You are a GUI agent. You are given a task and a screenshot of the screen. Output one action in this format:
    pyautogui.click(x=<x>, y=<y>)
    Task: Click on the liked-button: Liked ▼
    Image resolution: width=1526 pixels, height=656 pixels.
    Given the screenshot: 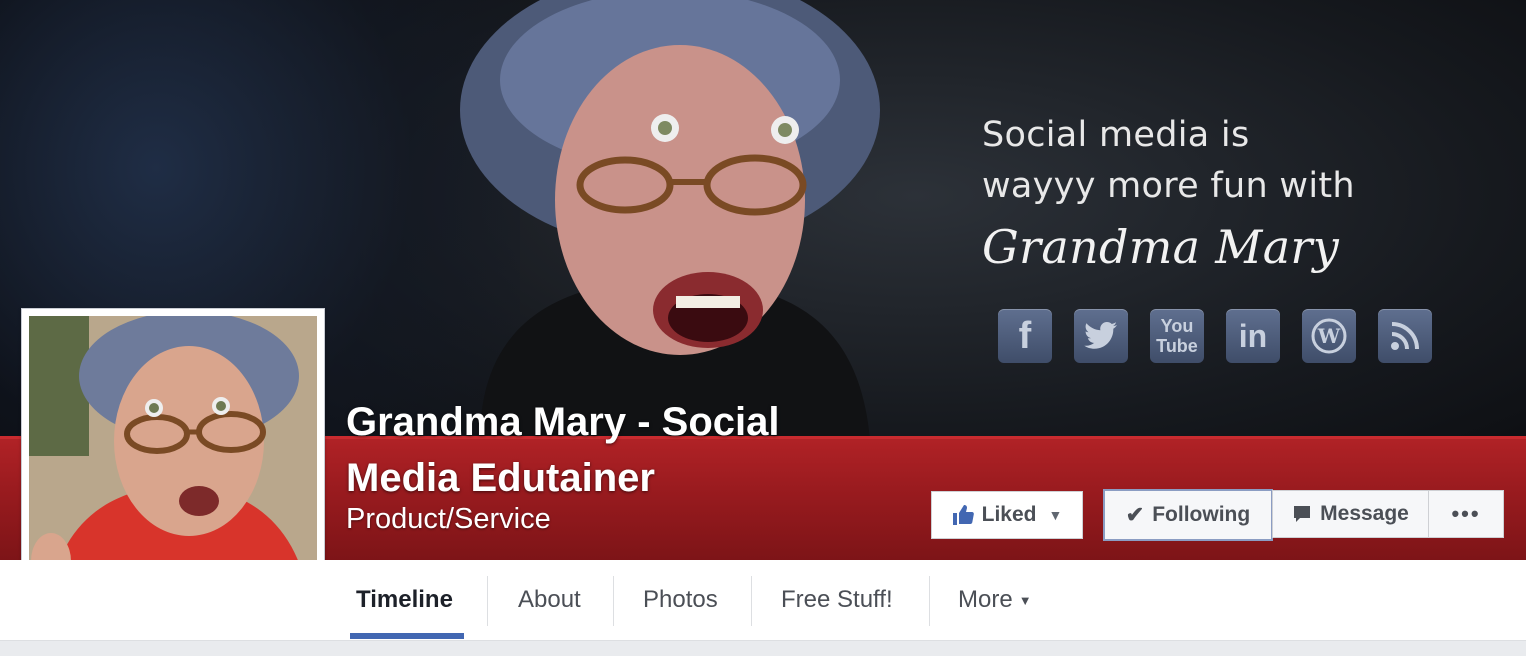 What is the action you would take?
    pyautogui.click(x=1007, y=515)
    